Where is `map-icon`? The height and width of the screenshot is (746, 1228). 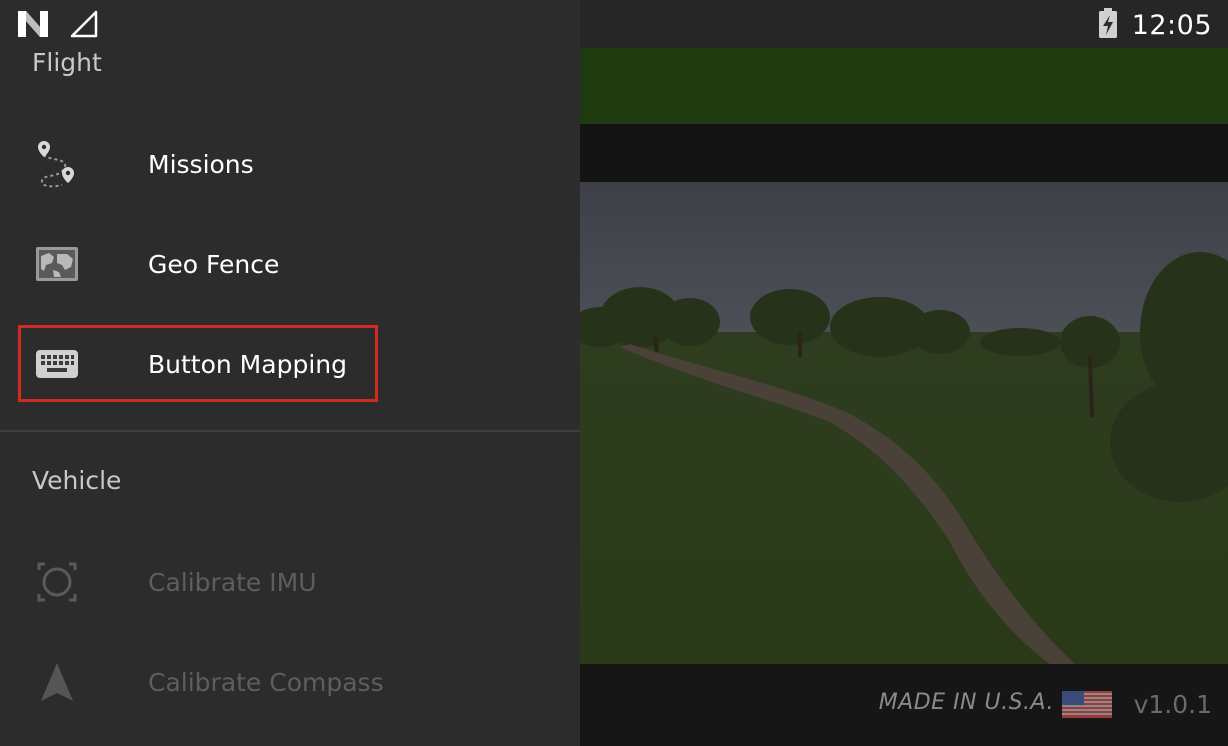 map-icon is located at coordinates (57, 264).